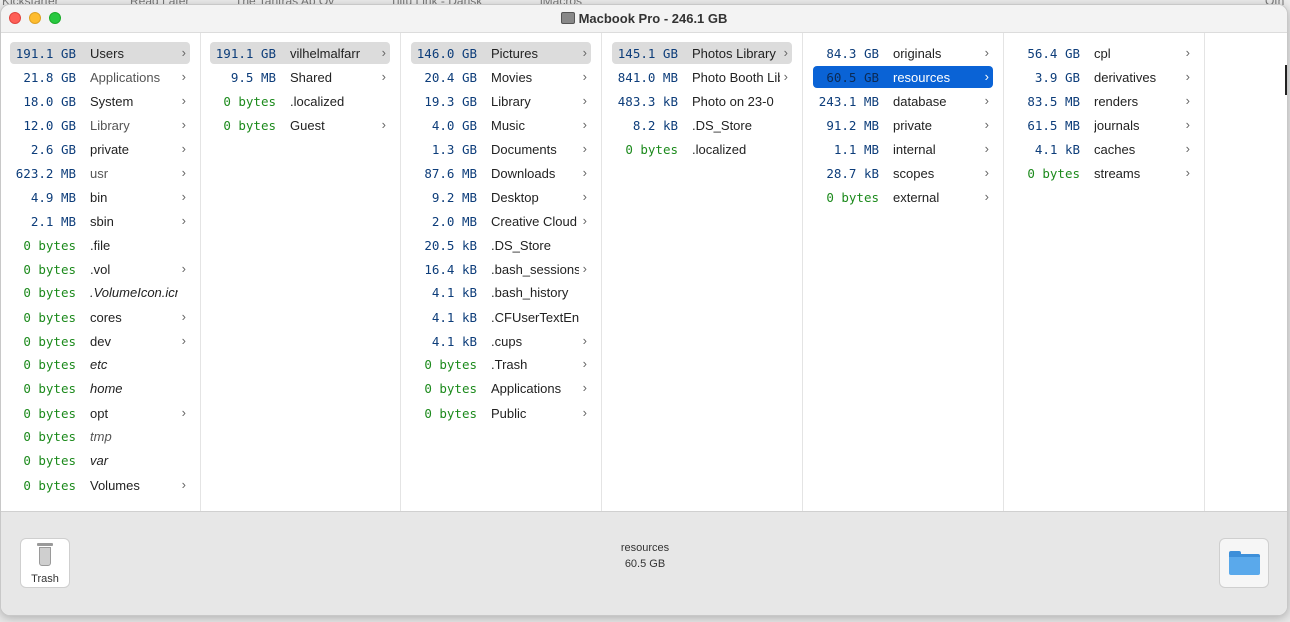 This screenshot has height=622, width=1290. I want to click on file-row: 0 bytes home, so click(100, 388).